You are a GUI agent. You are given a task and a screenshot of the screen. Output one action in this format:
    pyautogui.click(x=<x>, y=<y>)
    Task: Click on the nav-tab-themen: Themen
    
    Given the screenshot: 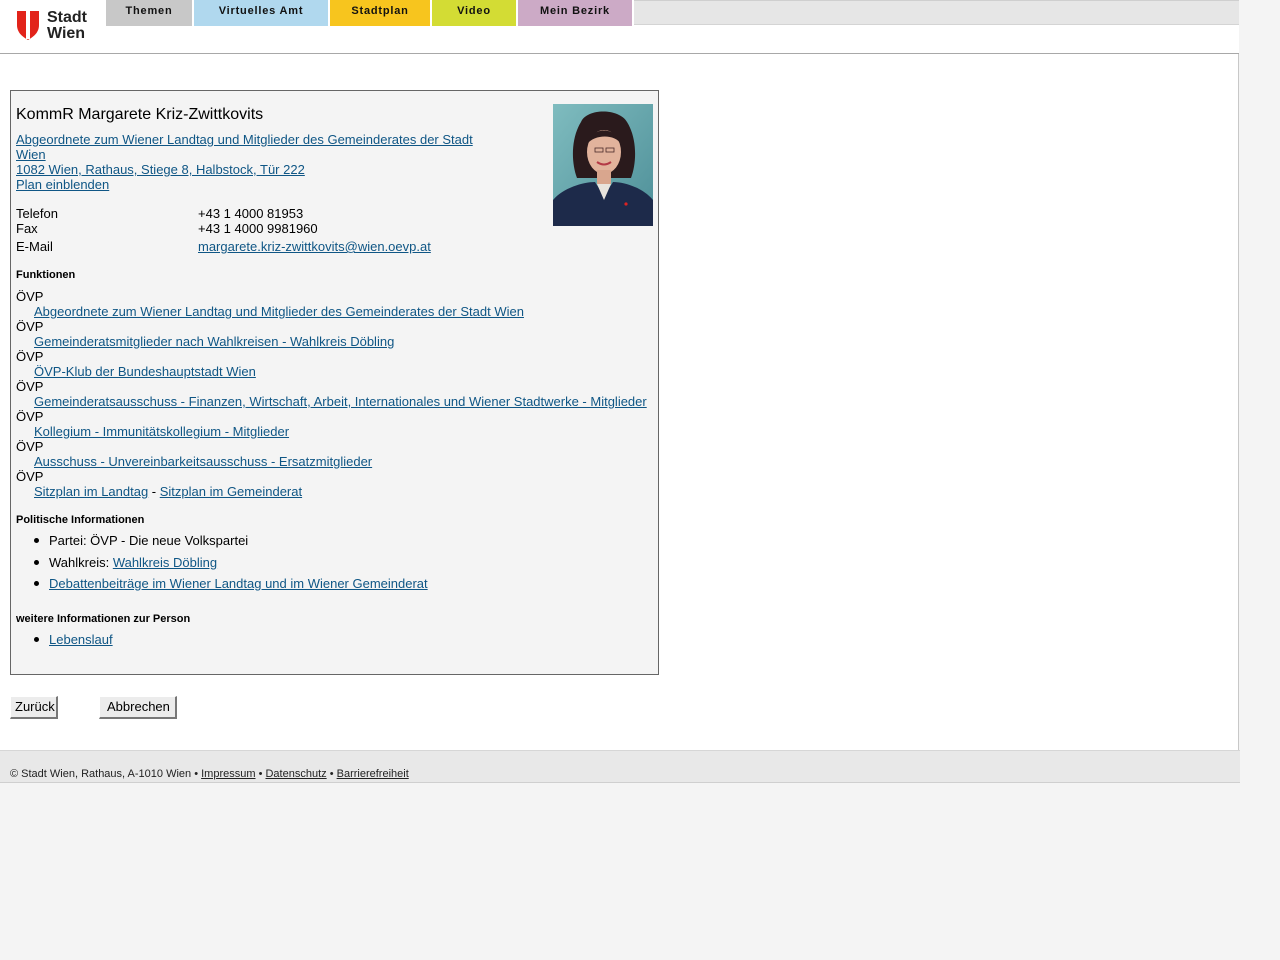 What is the action you would take?
    pyautogui.click(x=150, y=13)
    